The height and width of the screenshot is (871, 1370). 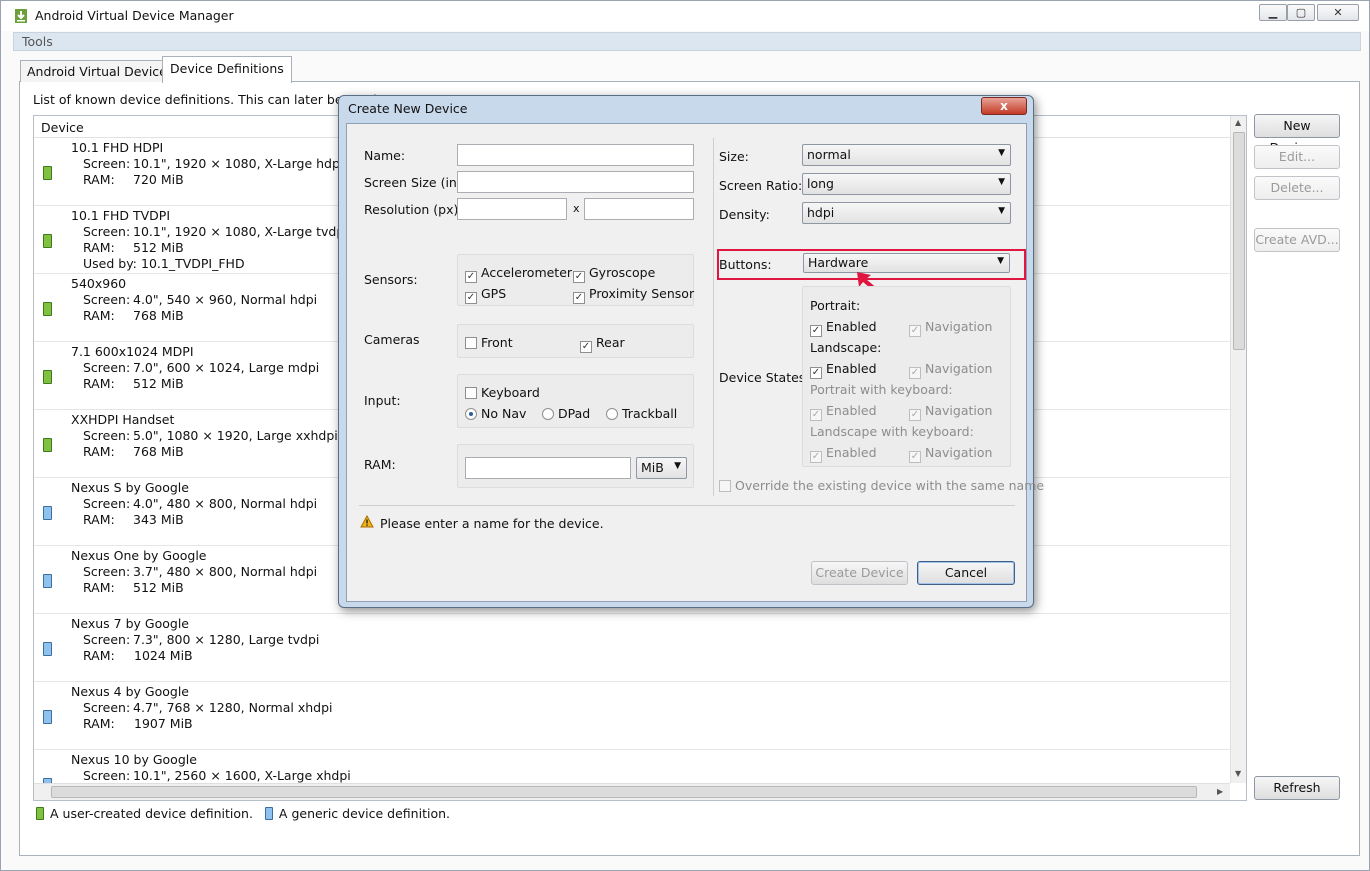 What do you see at coordinates (843, 328) in the screenshot?
I see `portrait-enabled-checkbox: ✓ Enabled` at bounding box center [843, 328].